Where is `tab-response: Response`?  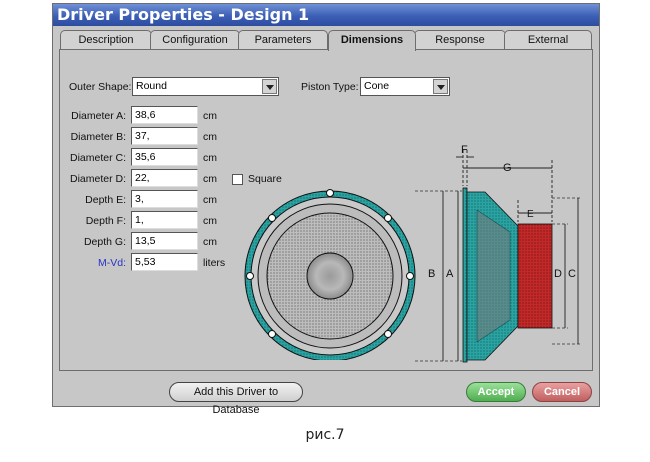 tab-response: Response is located at coordinates (460, 40).